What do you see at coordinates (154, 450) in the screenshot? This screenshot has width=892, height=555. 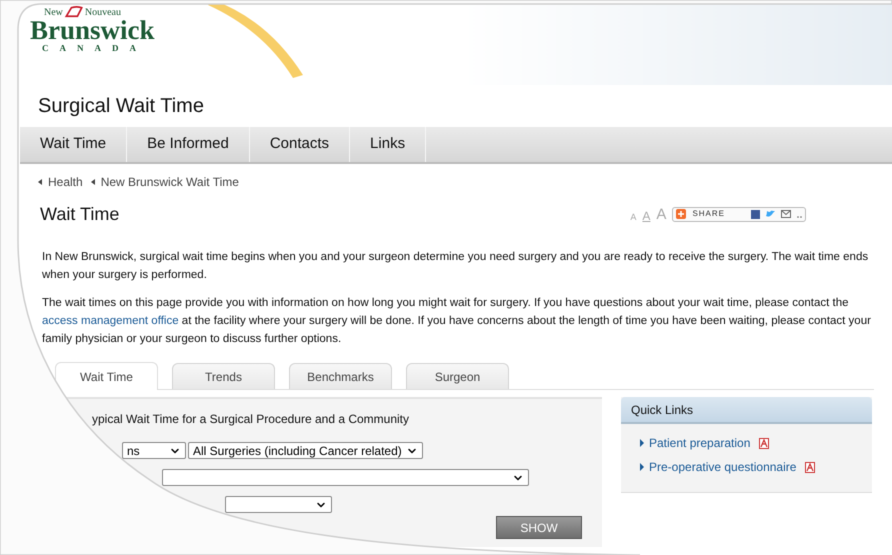 I see `select-field: ns` at bounding box center [154, 450].